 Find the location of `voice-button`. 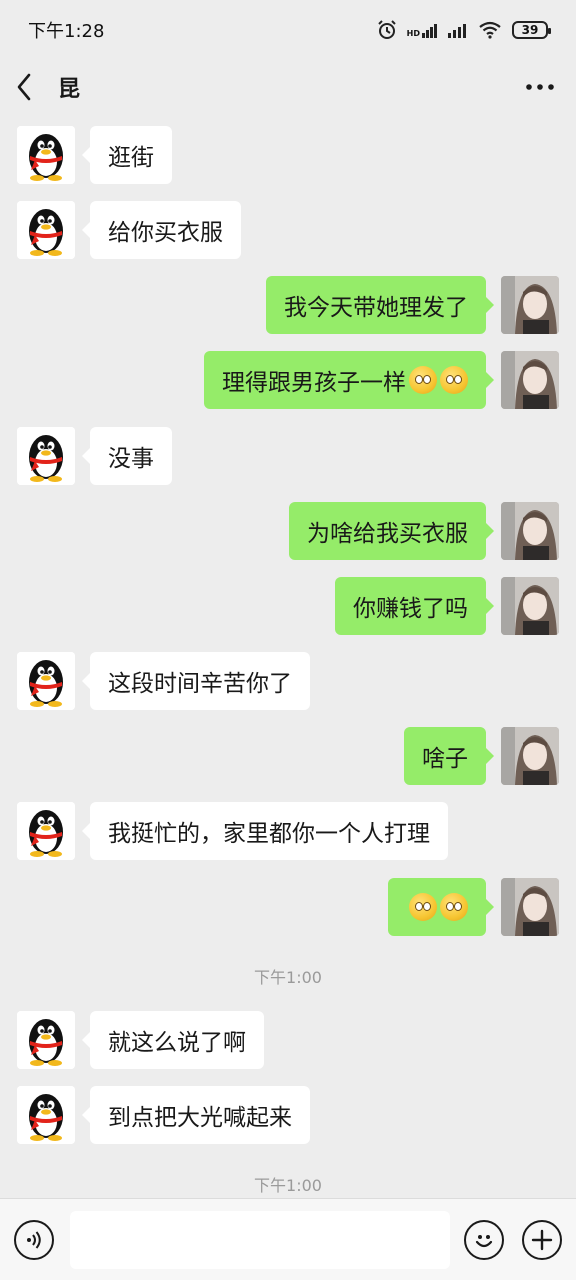

voice-button is located at coordinates (34, 1239).